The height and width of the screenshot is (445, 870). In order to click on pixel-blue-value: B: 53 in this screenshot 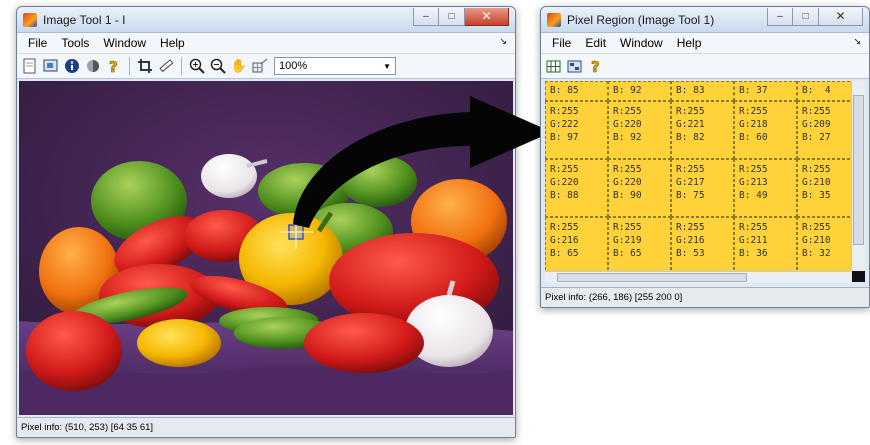, I will do `click(690, 253)`.